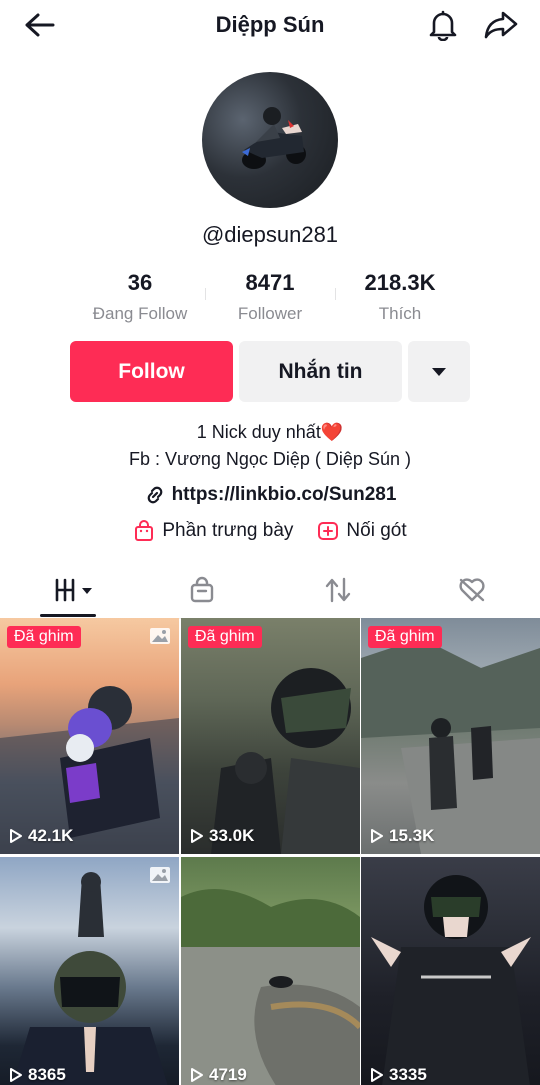  What do you see at coordinates (270, 297) in the screenshot?
I see `followers-stat: 8471 Follower` at bounding box center [270, 297].